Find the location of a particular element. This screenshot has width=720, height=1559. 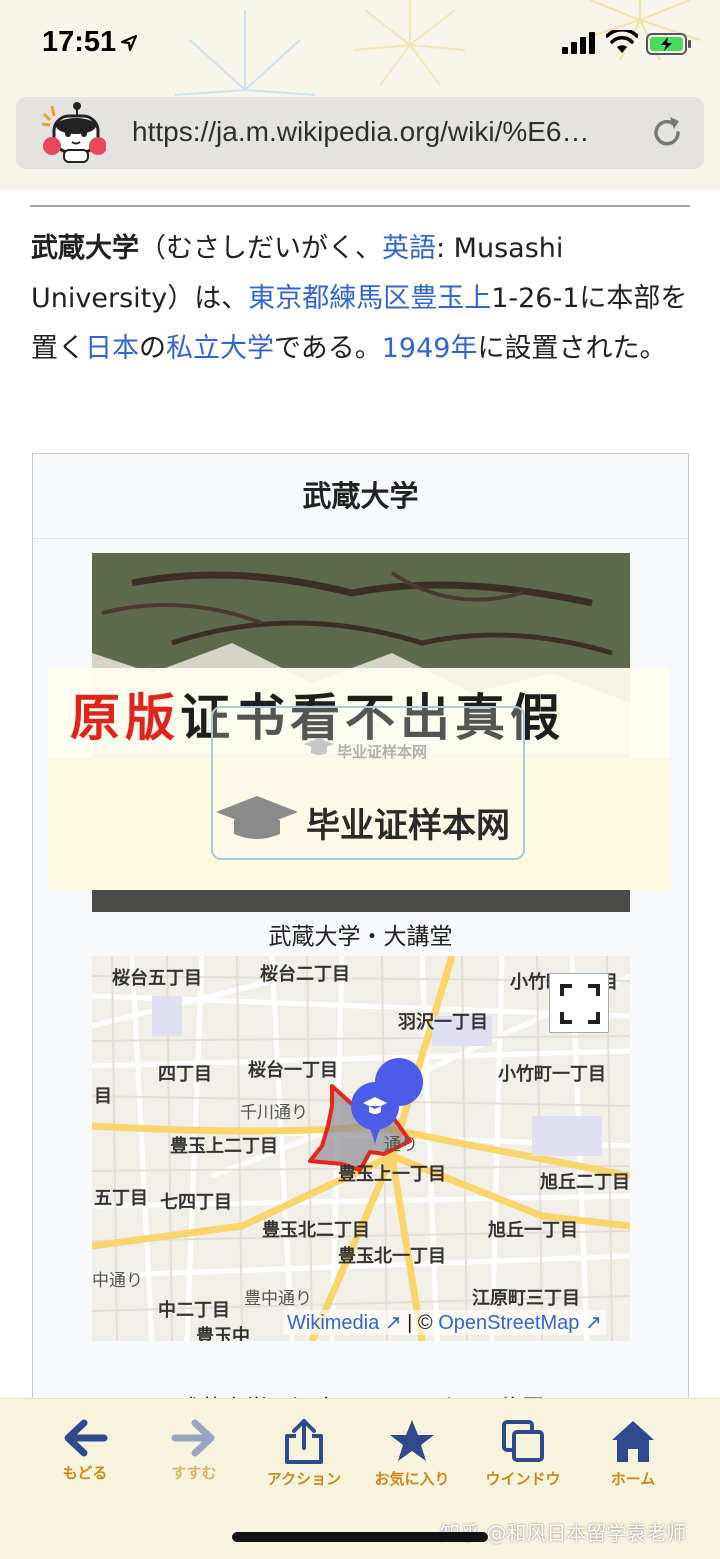

map-label: 豊玉上一丁目 is located at coordinates (392, 1174).